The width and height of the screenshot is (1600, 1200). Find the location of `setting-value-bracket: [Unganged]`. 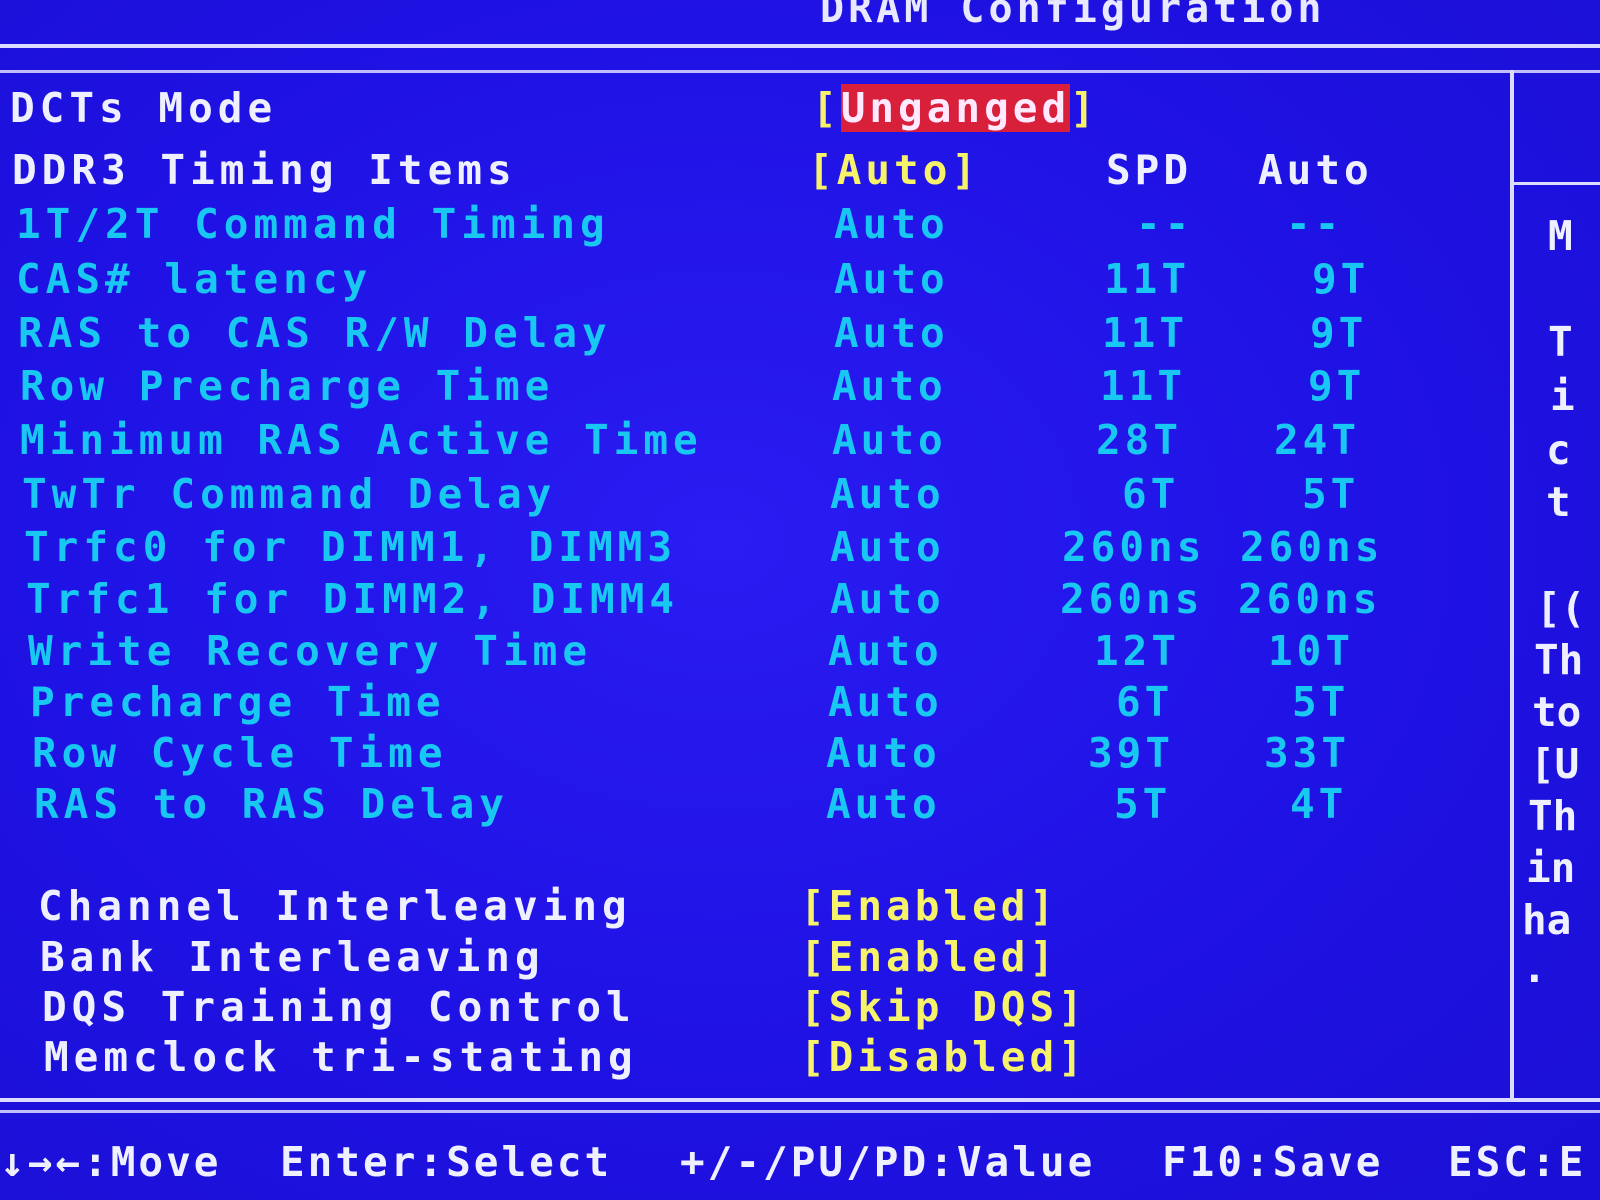

setting-value-bracket: [Unganged] is located at coordinates (955, 108).